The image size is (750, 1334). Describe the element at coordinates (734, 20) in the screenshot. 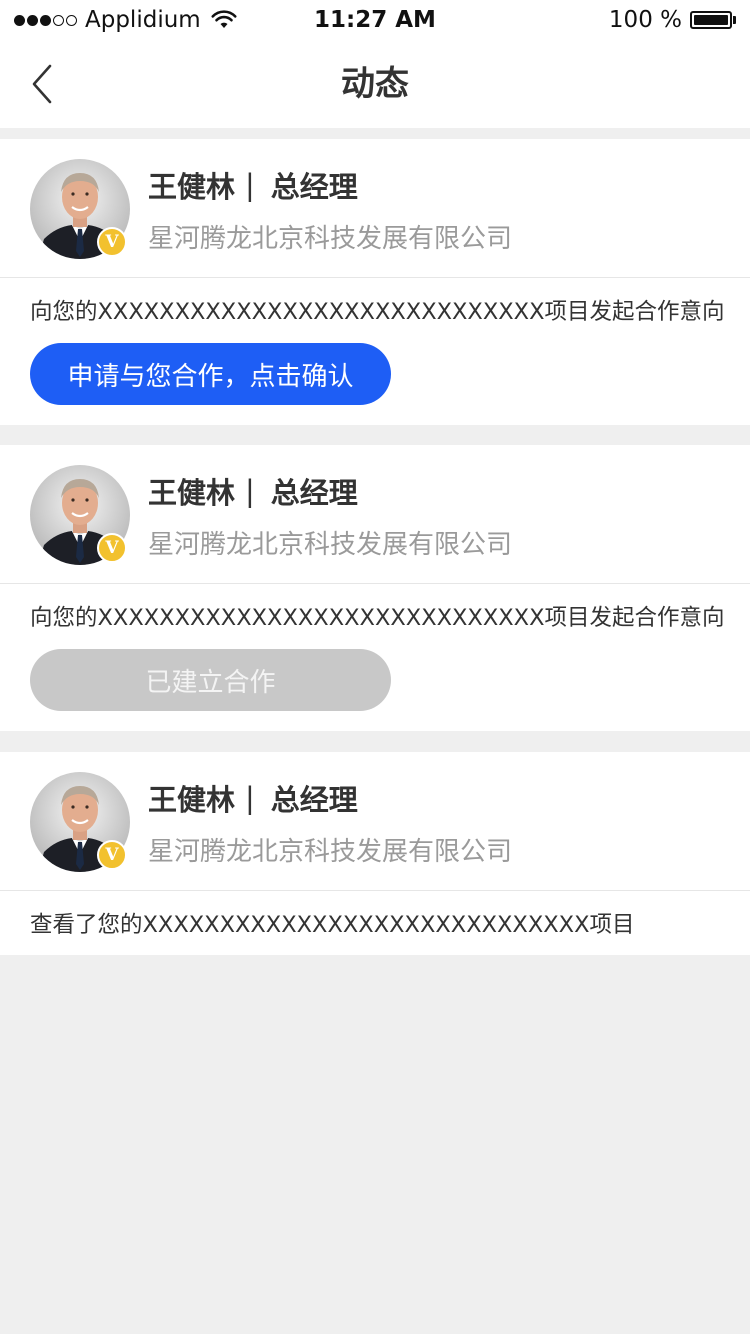

I see `battery-cap` at that location.